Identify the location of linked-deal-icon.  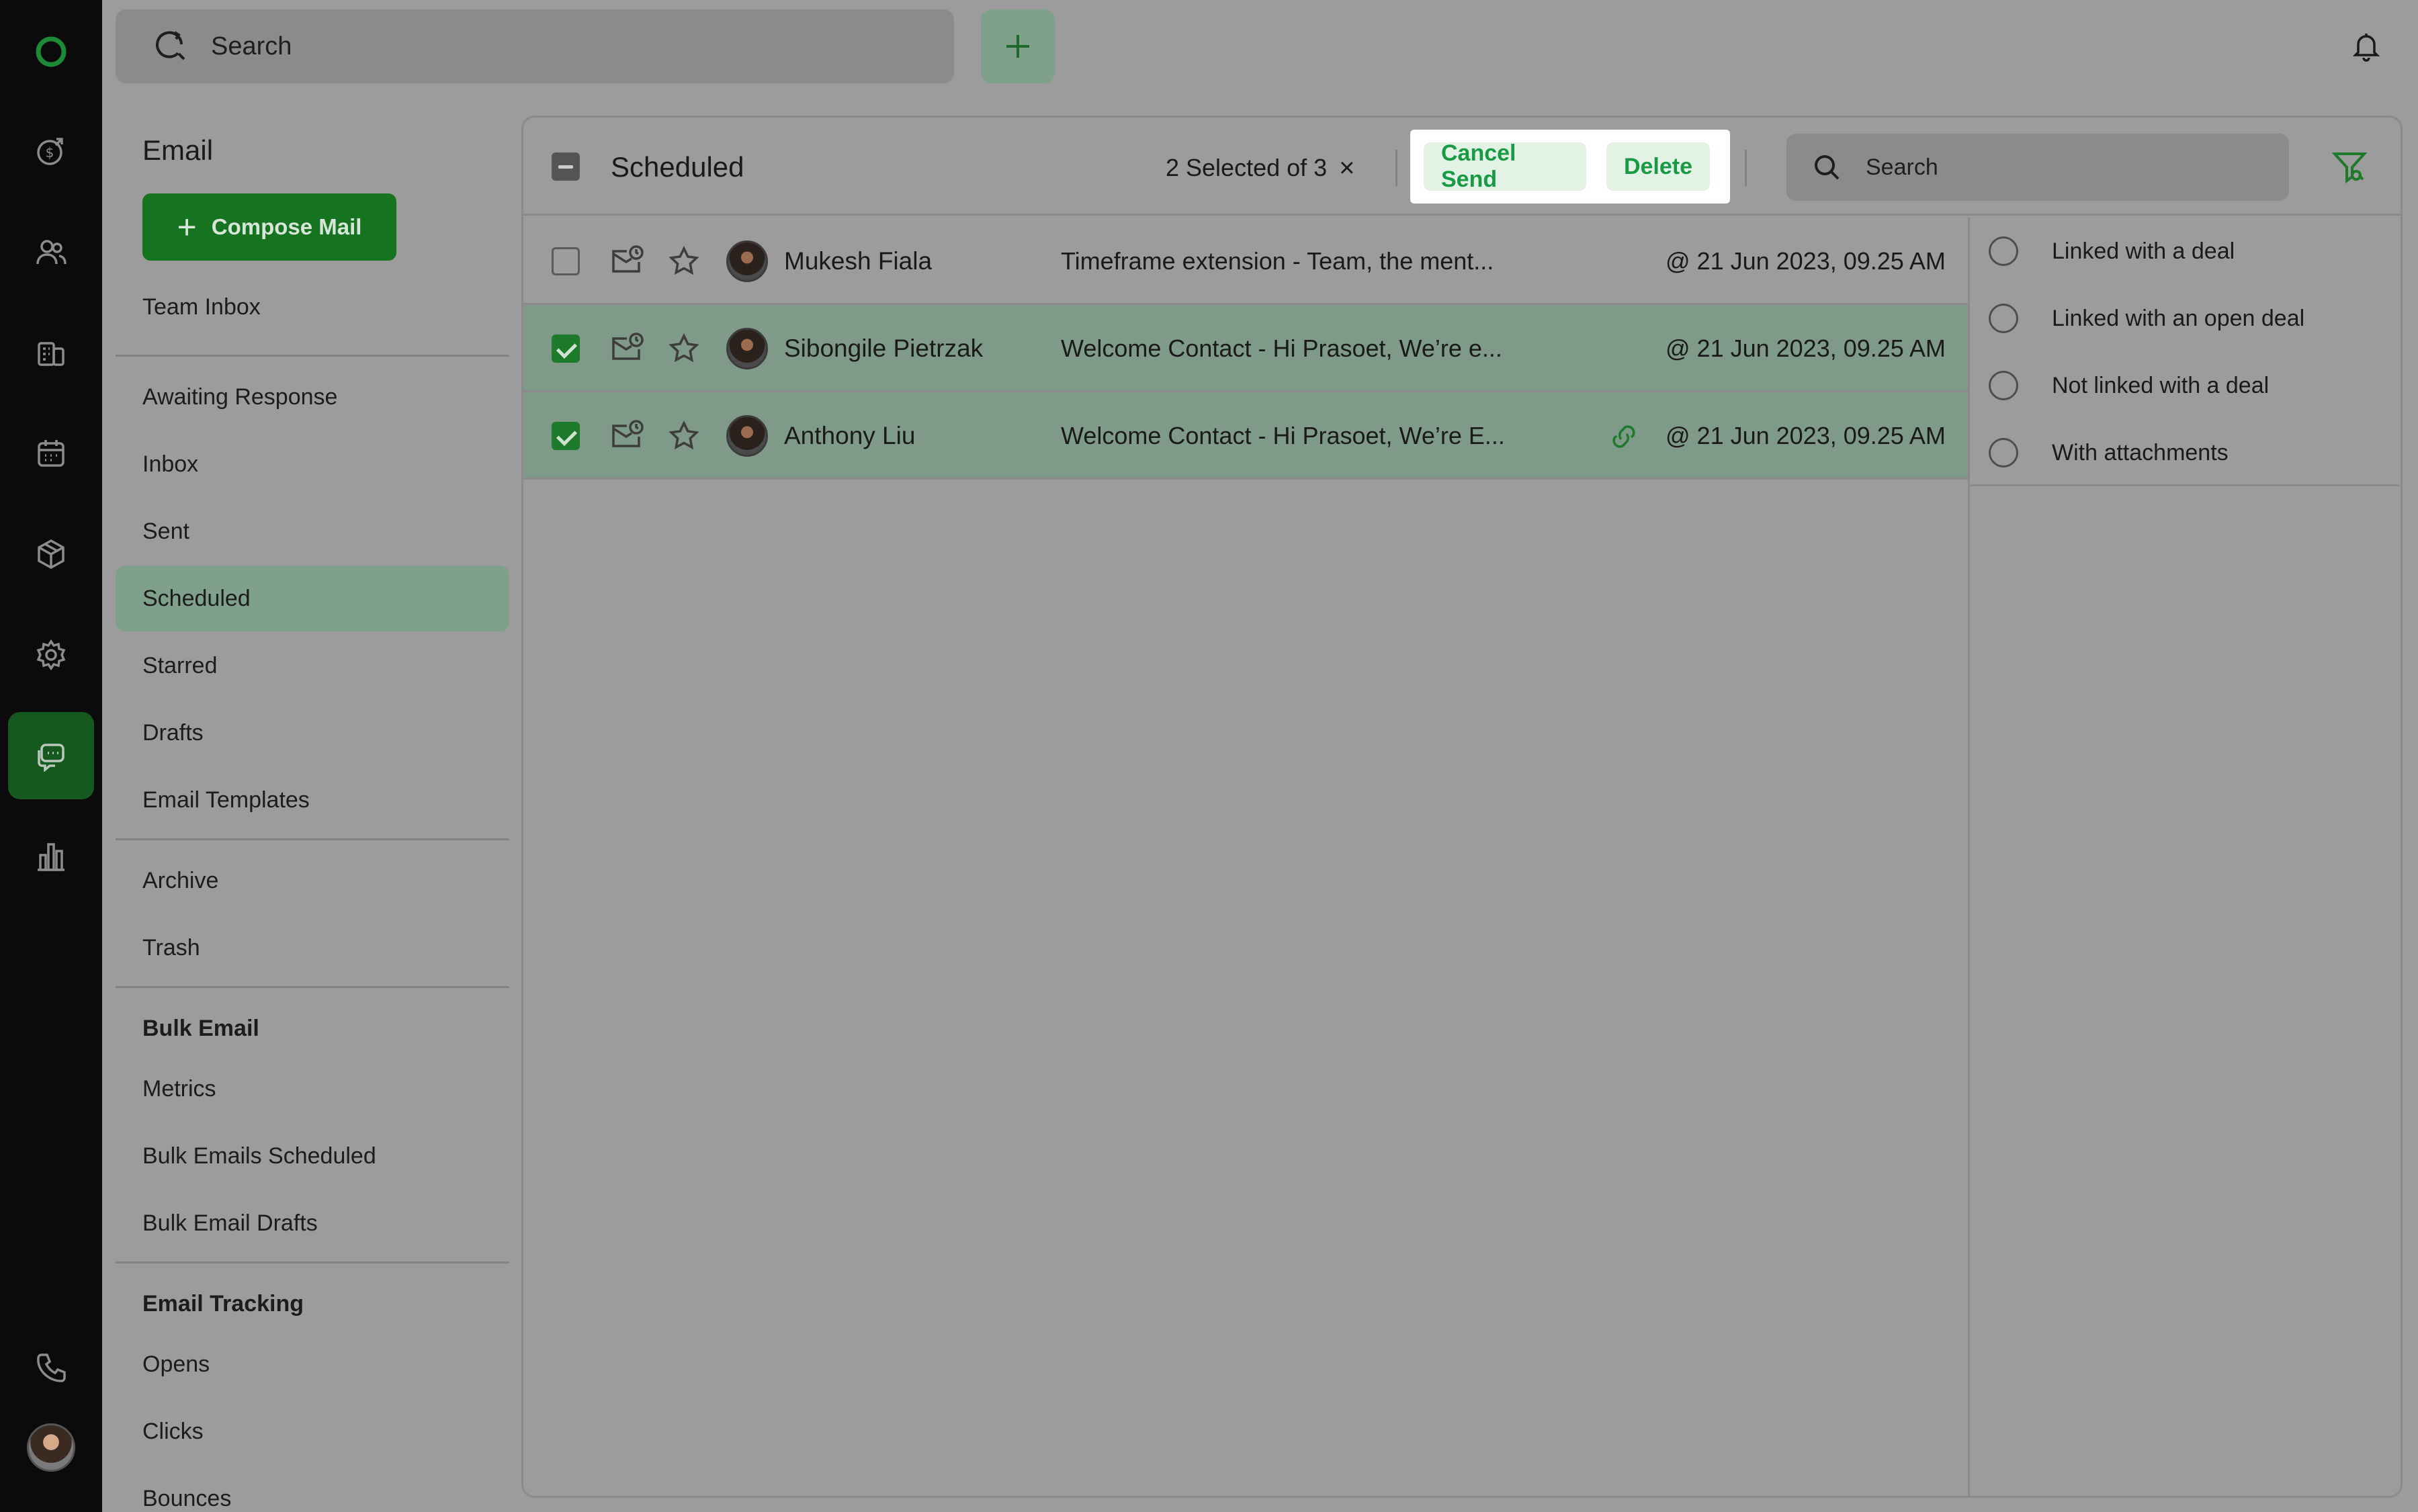
(1623, 436).